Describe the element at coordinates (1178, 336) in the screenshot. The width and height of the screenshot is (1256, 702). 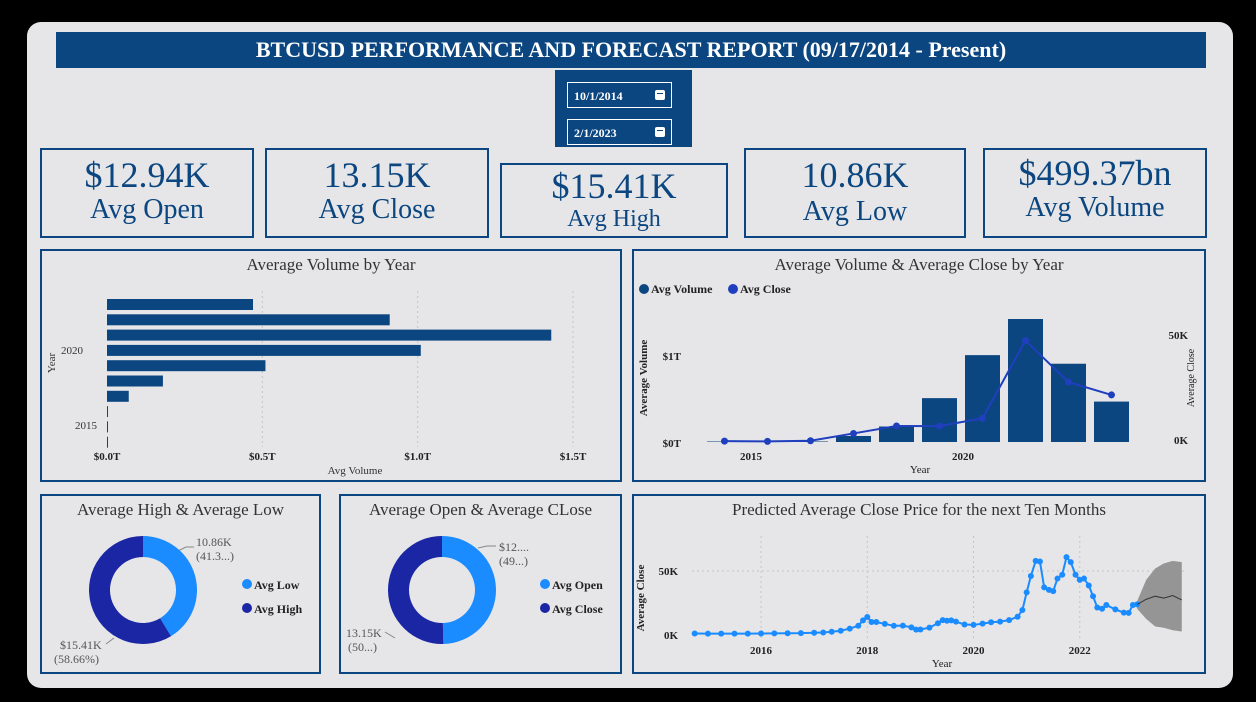
I see `y2-tick-label: 50K` at that location.